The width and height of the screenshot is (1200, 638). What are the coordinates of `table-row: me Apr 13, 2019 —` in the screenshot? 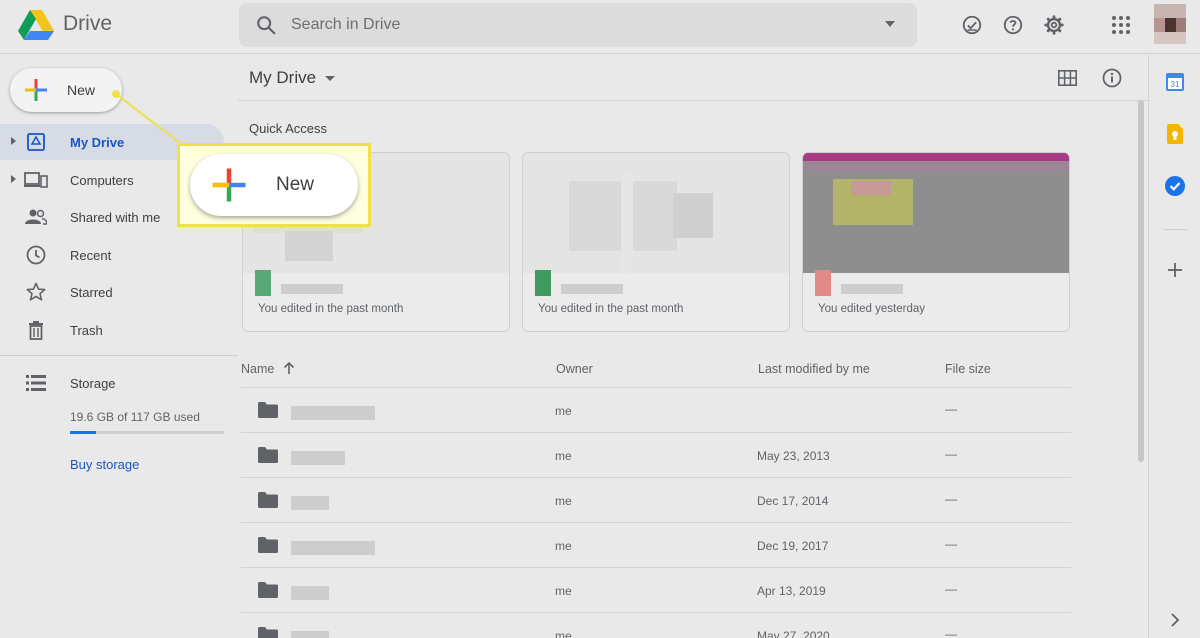 It's located at (656, 589).